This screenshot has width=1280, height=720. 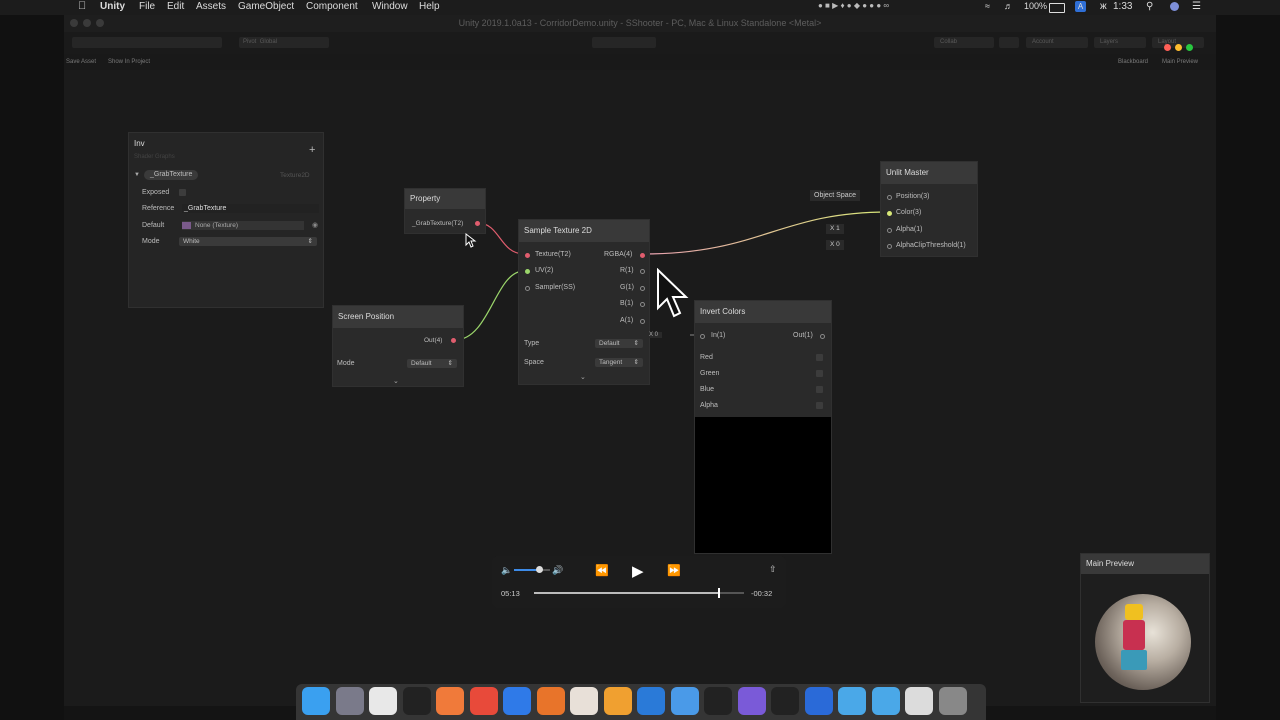 I want to click on invert-preview, so click(x=763, y=485).